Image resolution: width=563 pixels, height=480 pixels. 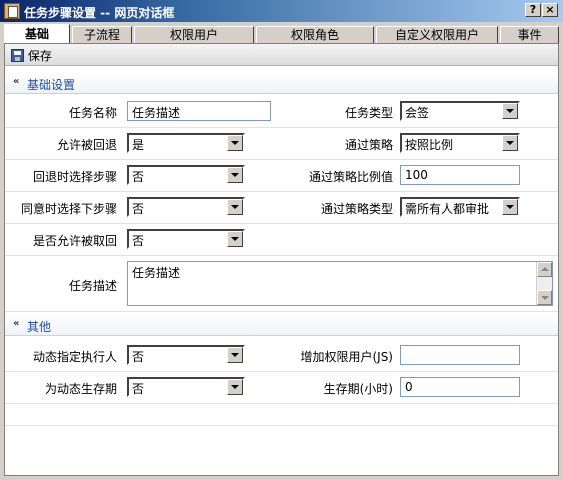 What do you see at coordinates (199, 111) in the screenshot?
I see `task-name-input: 任务描述` at bounding box center [199, 111].